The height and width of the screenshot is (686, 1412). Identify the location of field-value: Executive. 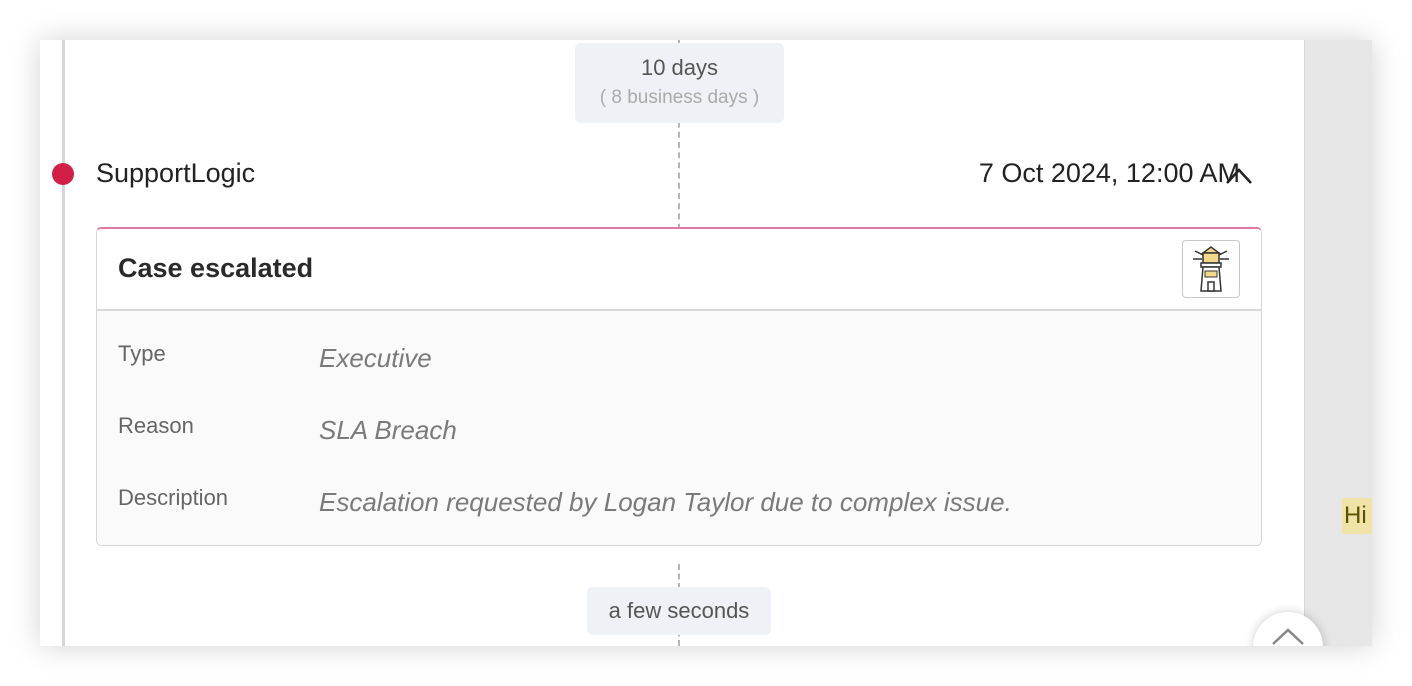
(375, 358).